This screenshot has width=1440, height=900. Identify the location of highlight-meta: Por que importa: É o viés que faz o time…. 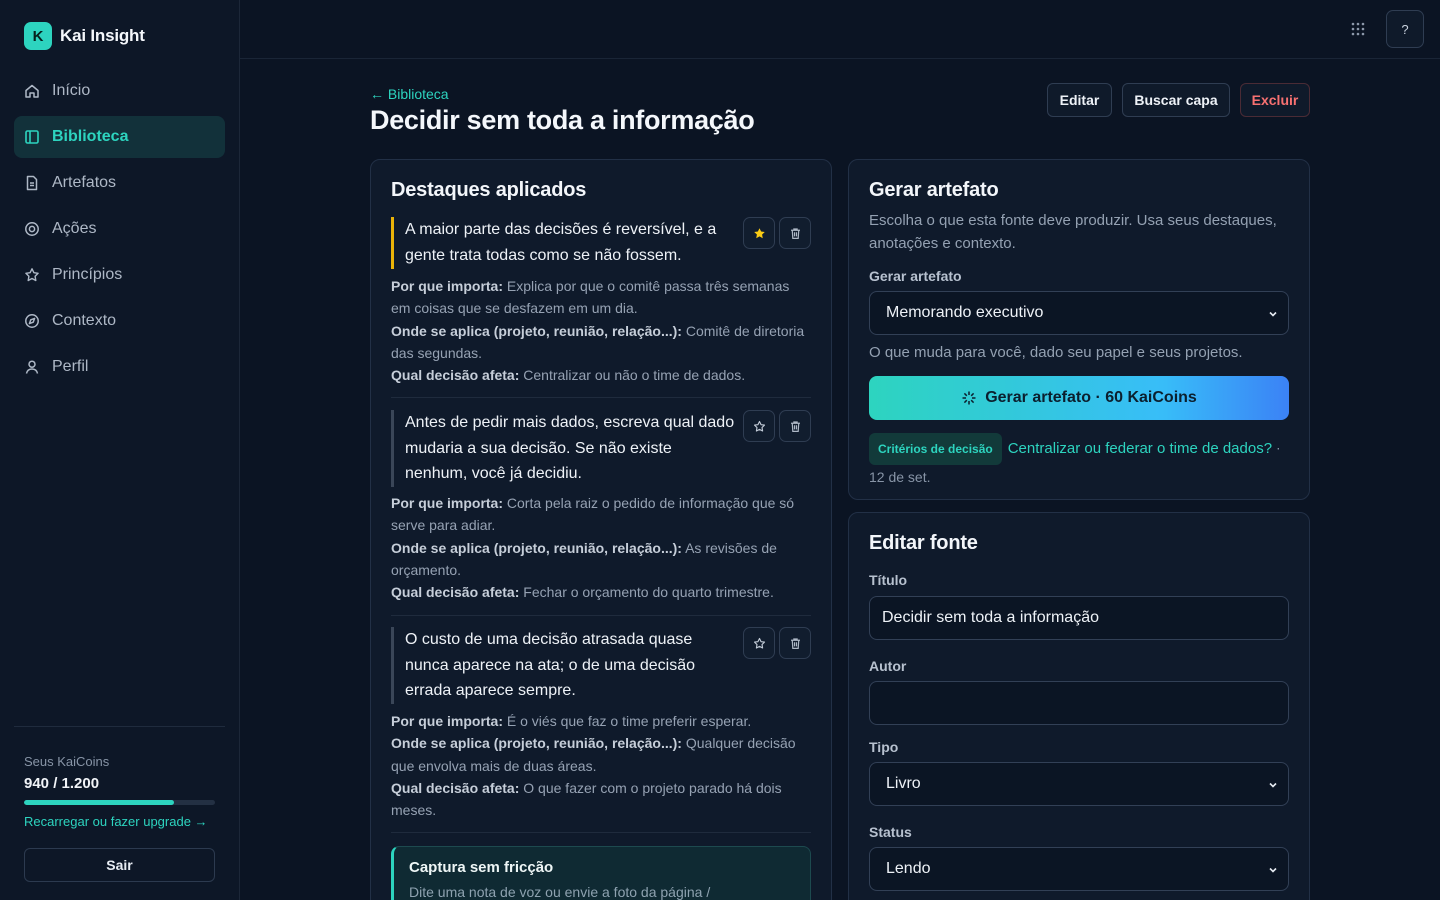
(601, 765).